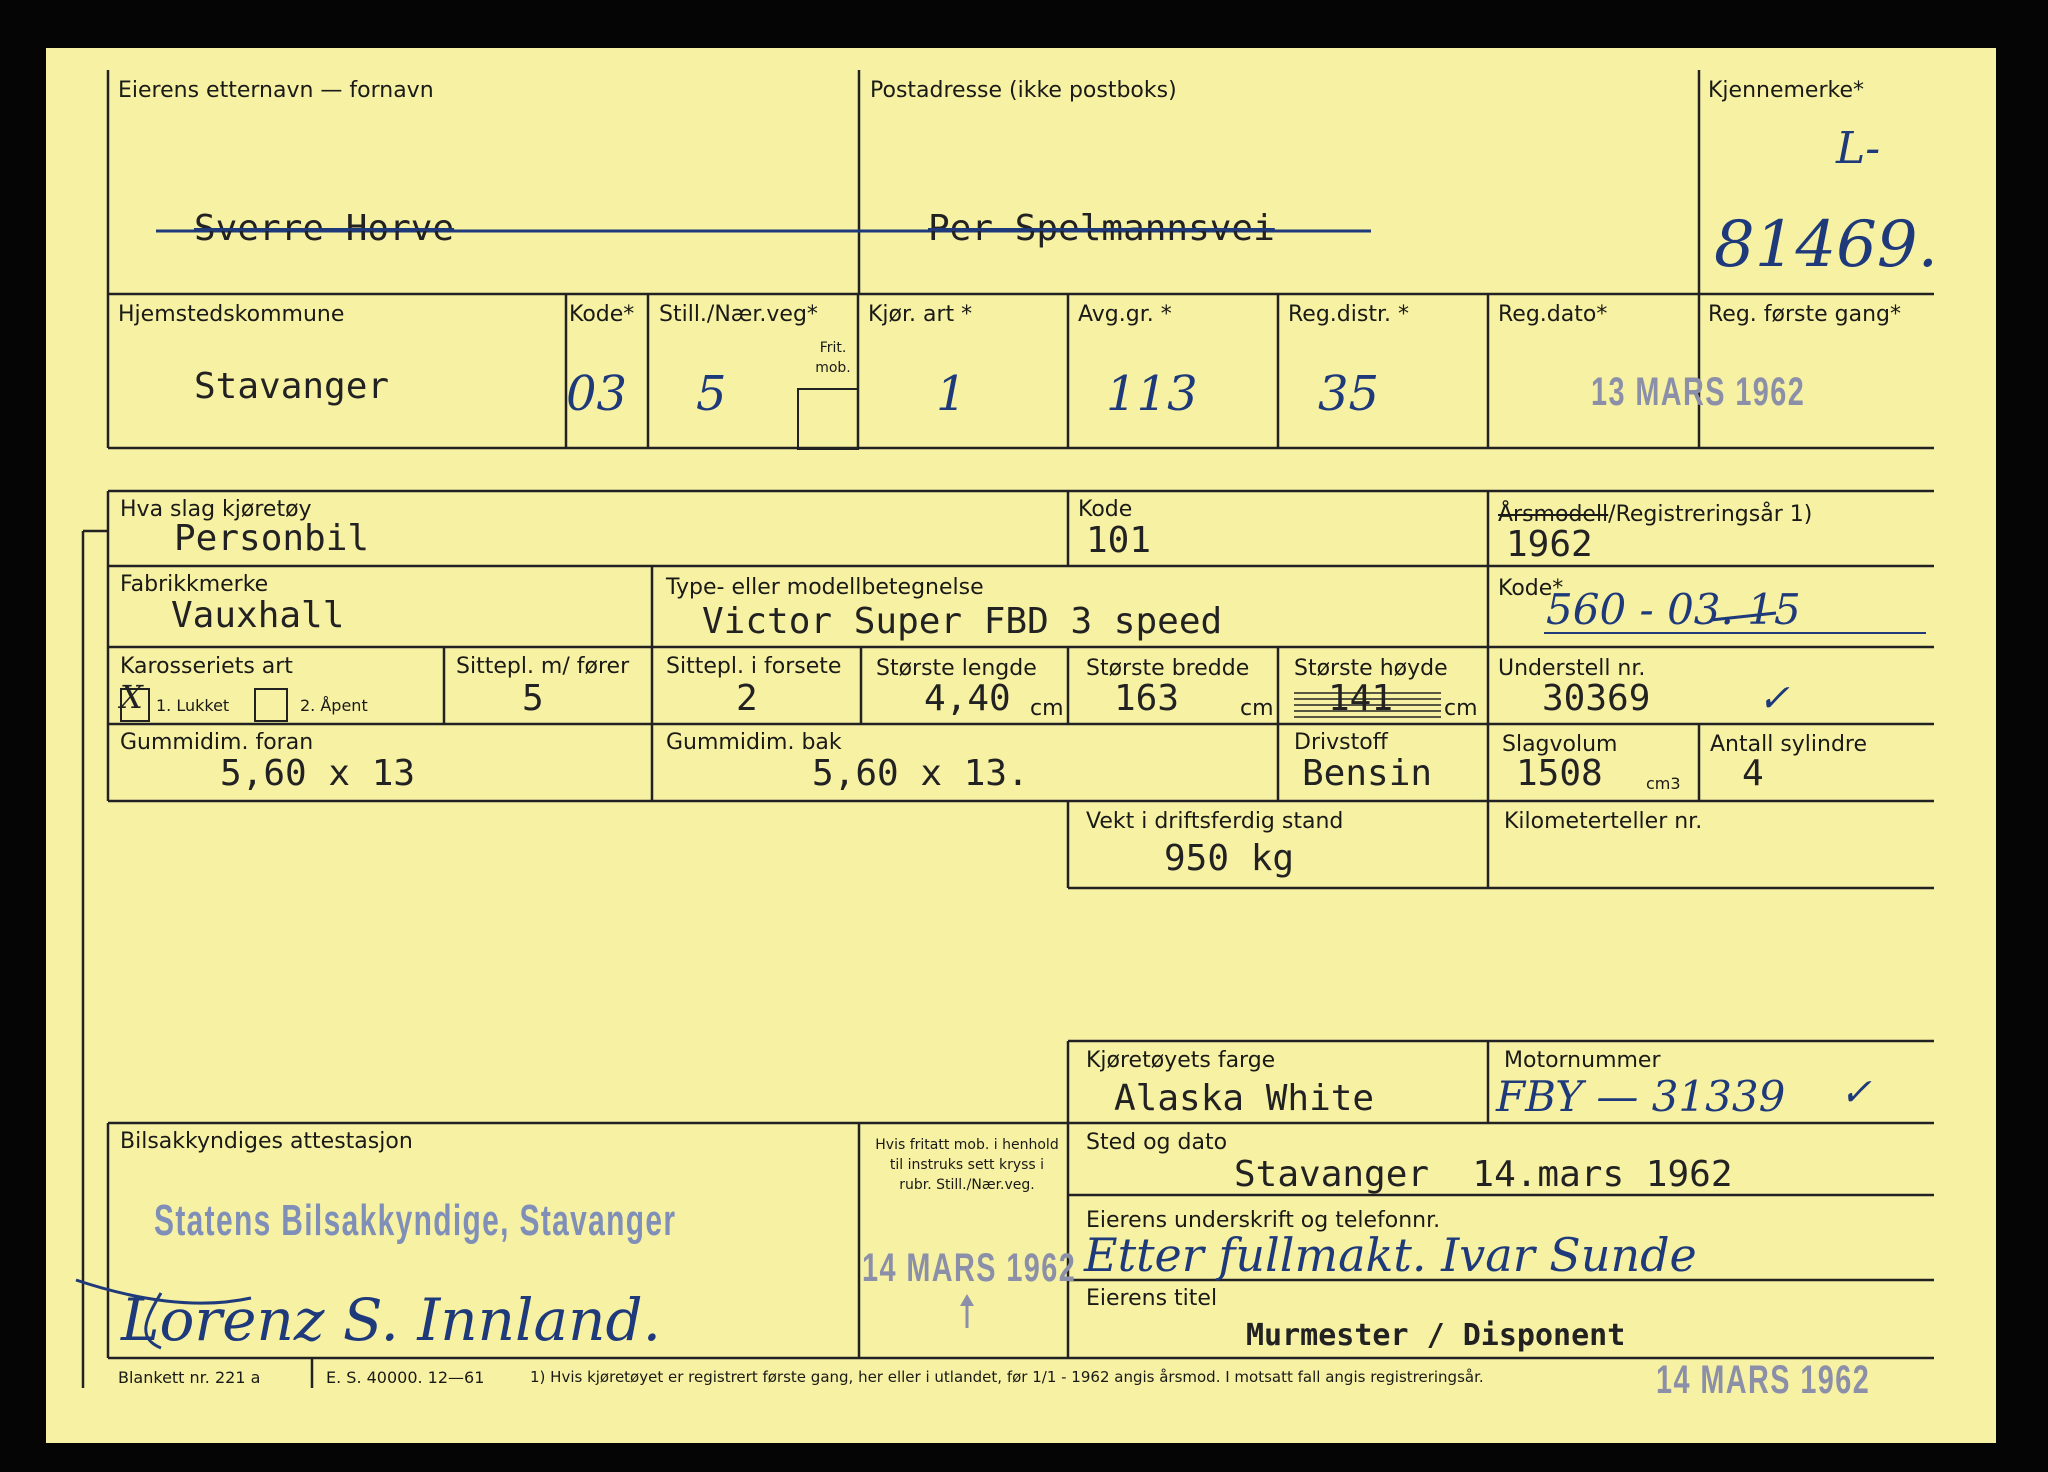 The image size is (2048, 1472). What do you see at coordinates (1125, 314) in the screenshot?
I see `avg-gr-label: Avg.gr. *` at bounding box center [1125, 314].